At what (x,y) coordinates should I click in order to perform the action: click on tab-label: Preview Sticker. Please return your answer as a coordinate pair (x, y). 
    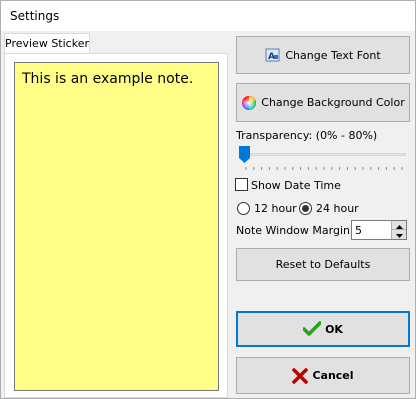
    Looking at the image, I should click on (47, 43).